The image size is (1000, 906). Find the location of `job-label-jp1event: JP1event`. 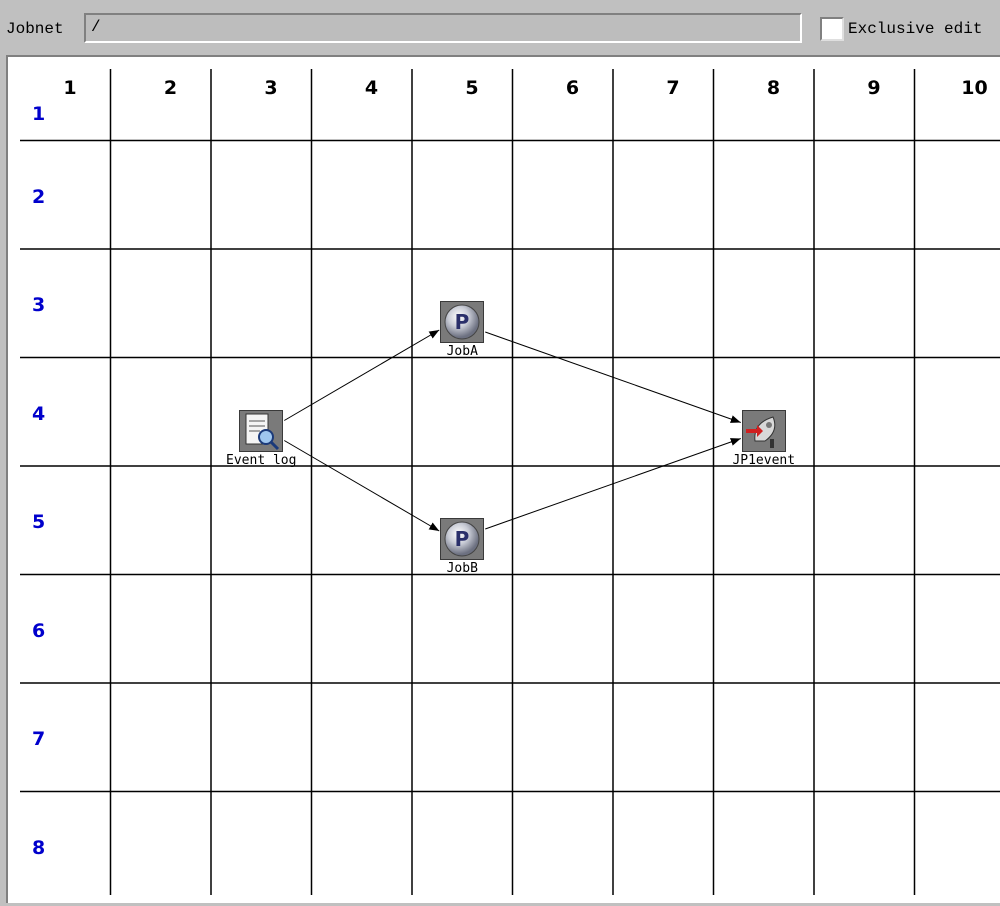

job-label-jp1event: JP1event is located at coordinates (764, 460).